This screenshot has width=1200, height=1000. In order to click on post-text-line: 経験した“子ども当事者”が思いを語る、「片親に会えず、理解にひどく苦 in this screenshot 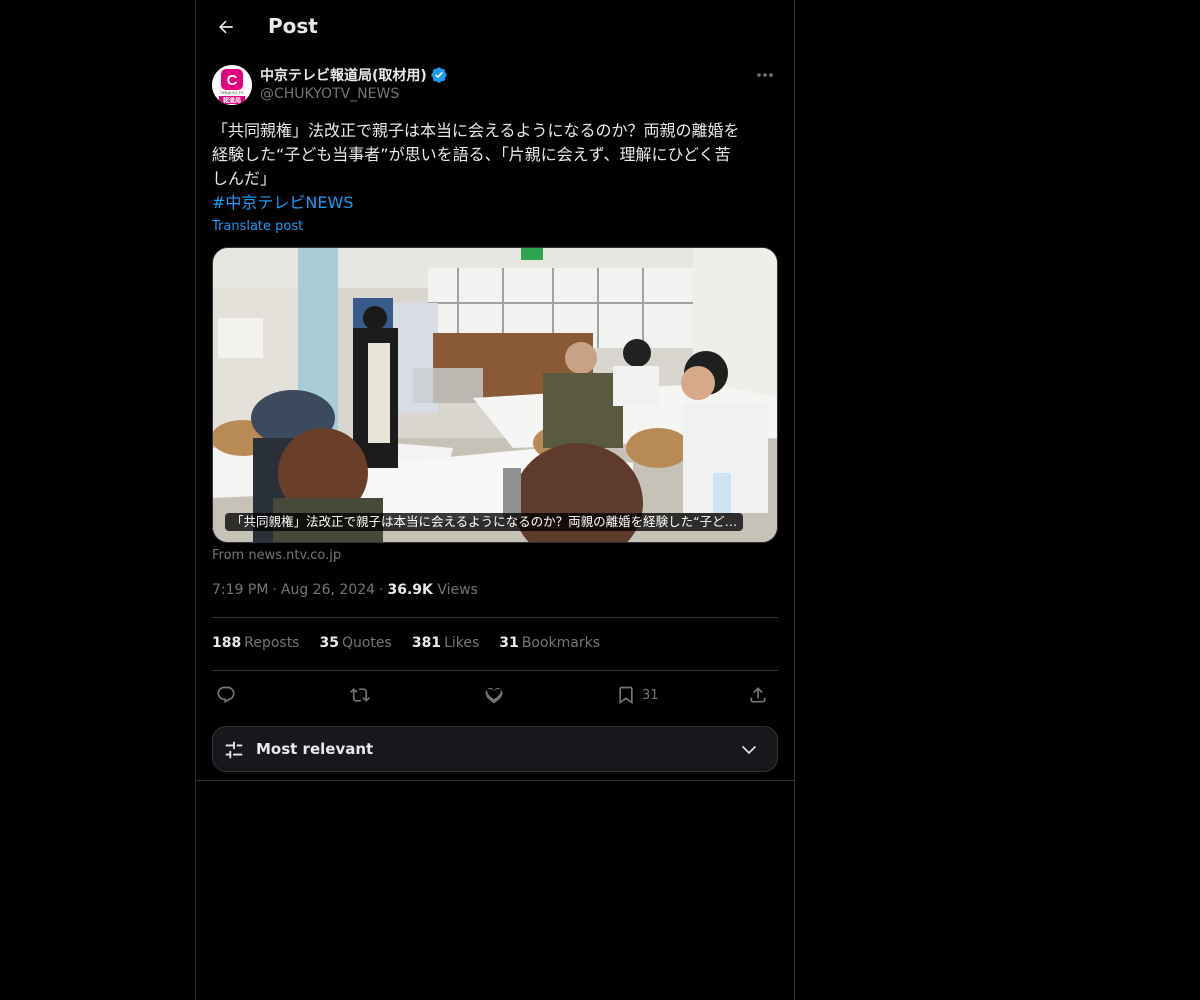, I will do `click(471, 154)`.